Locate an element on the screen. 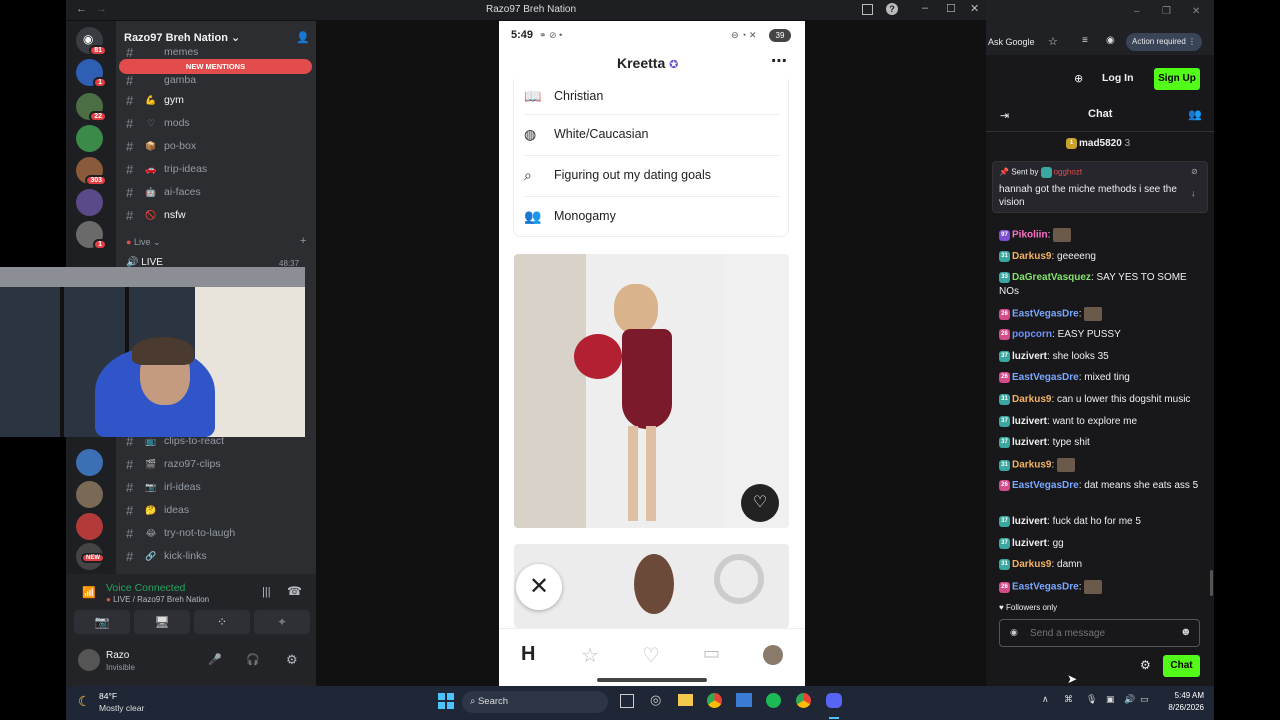 The height and width of the screenshot is (720, 1280). globe-icon: ⊕ is located at coordinates (1078, 78).